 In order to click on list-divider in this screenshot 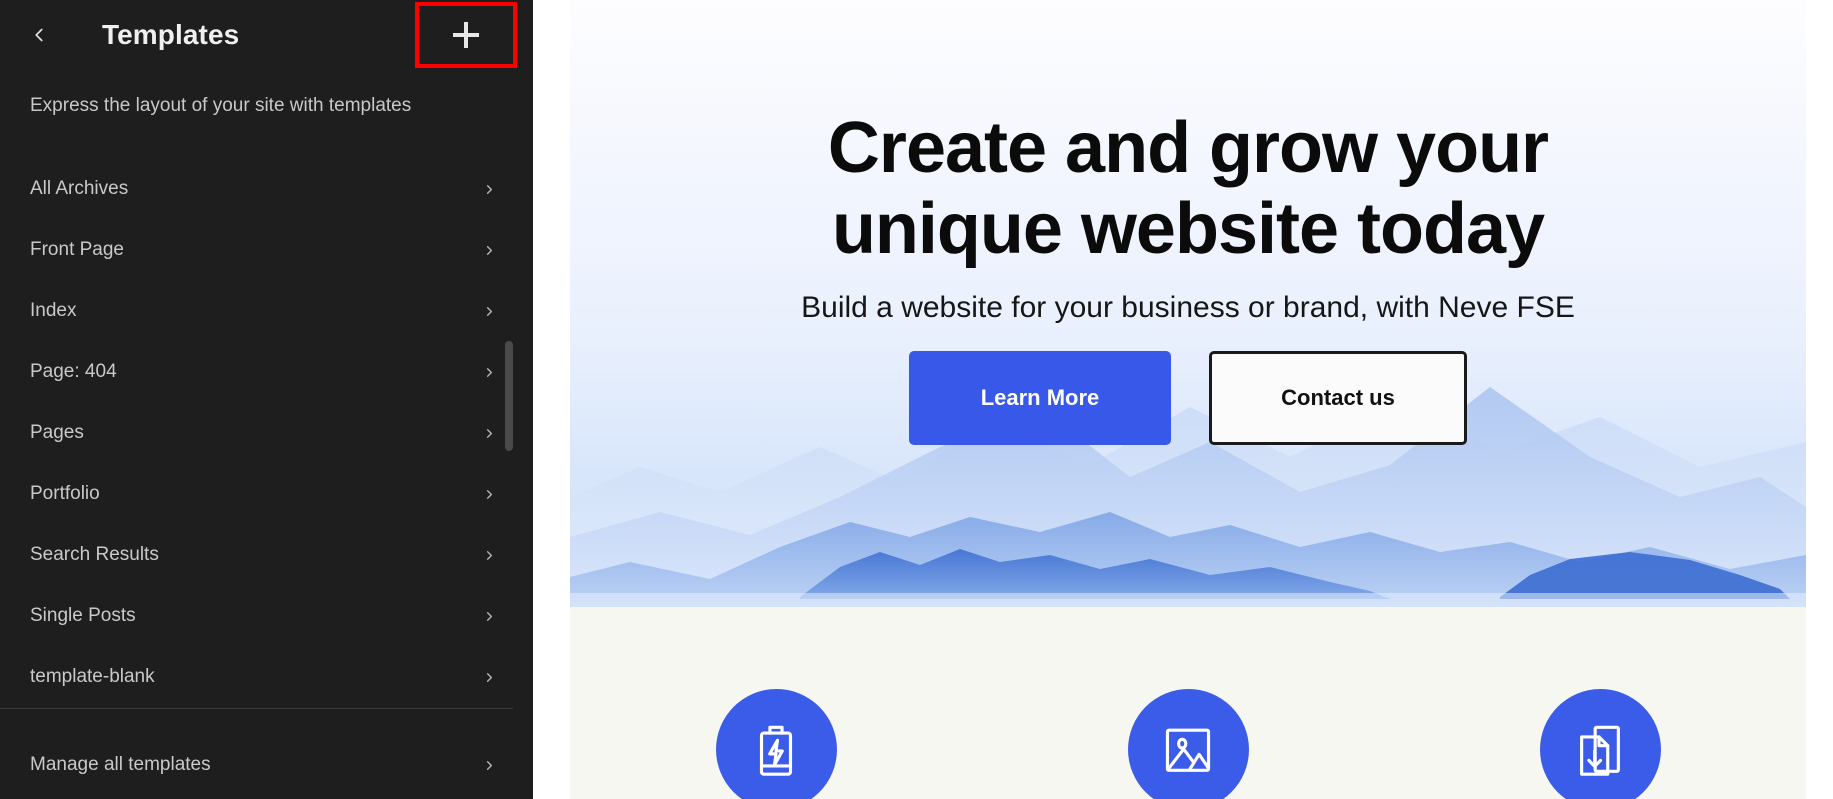, I will do `click(256, 708)`.